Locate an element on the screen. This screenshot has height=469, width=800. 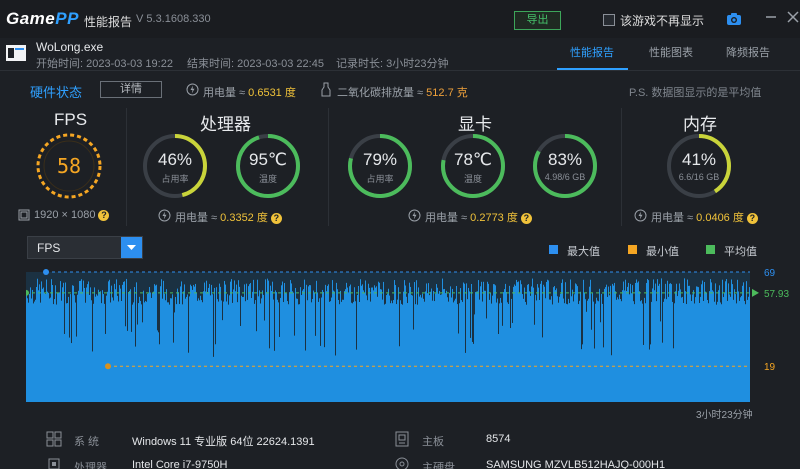
tab-performance-chart: 性能图表 is located at coordinates (671, 52).